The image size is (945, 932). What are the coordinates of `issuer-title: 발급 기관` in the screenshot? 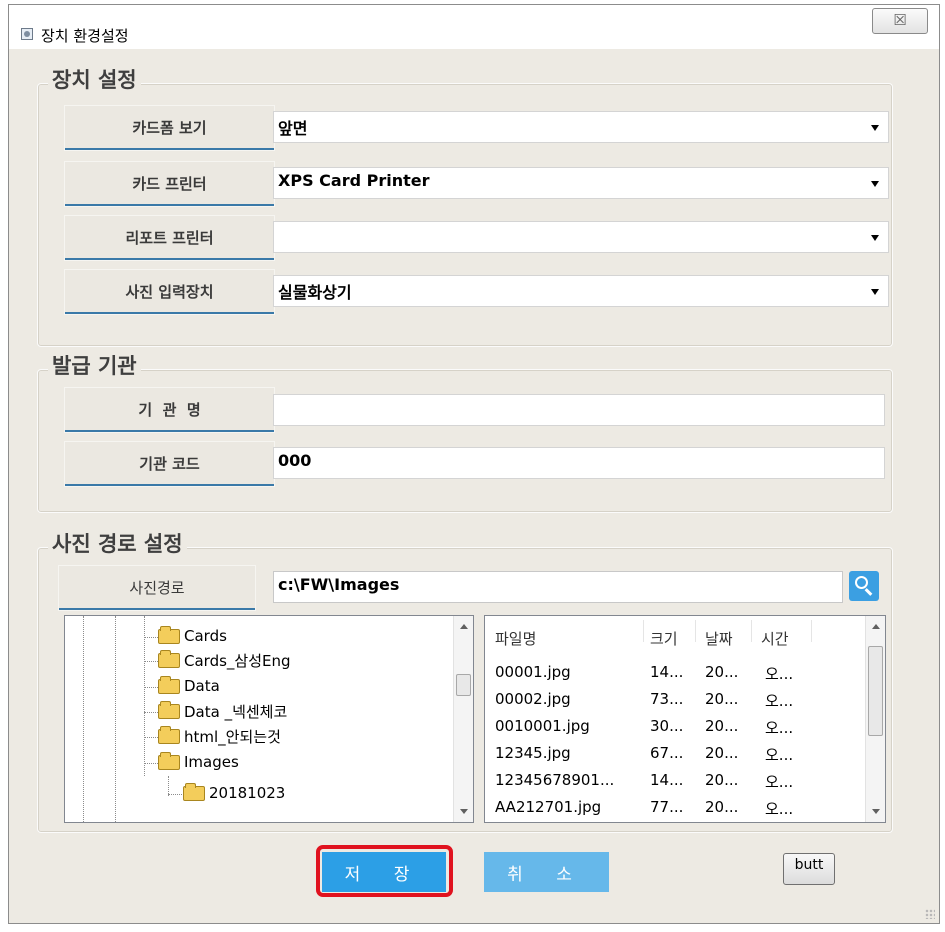 It's located at (94, 365).